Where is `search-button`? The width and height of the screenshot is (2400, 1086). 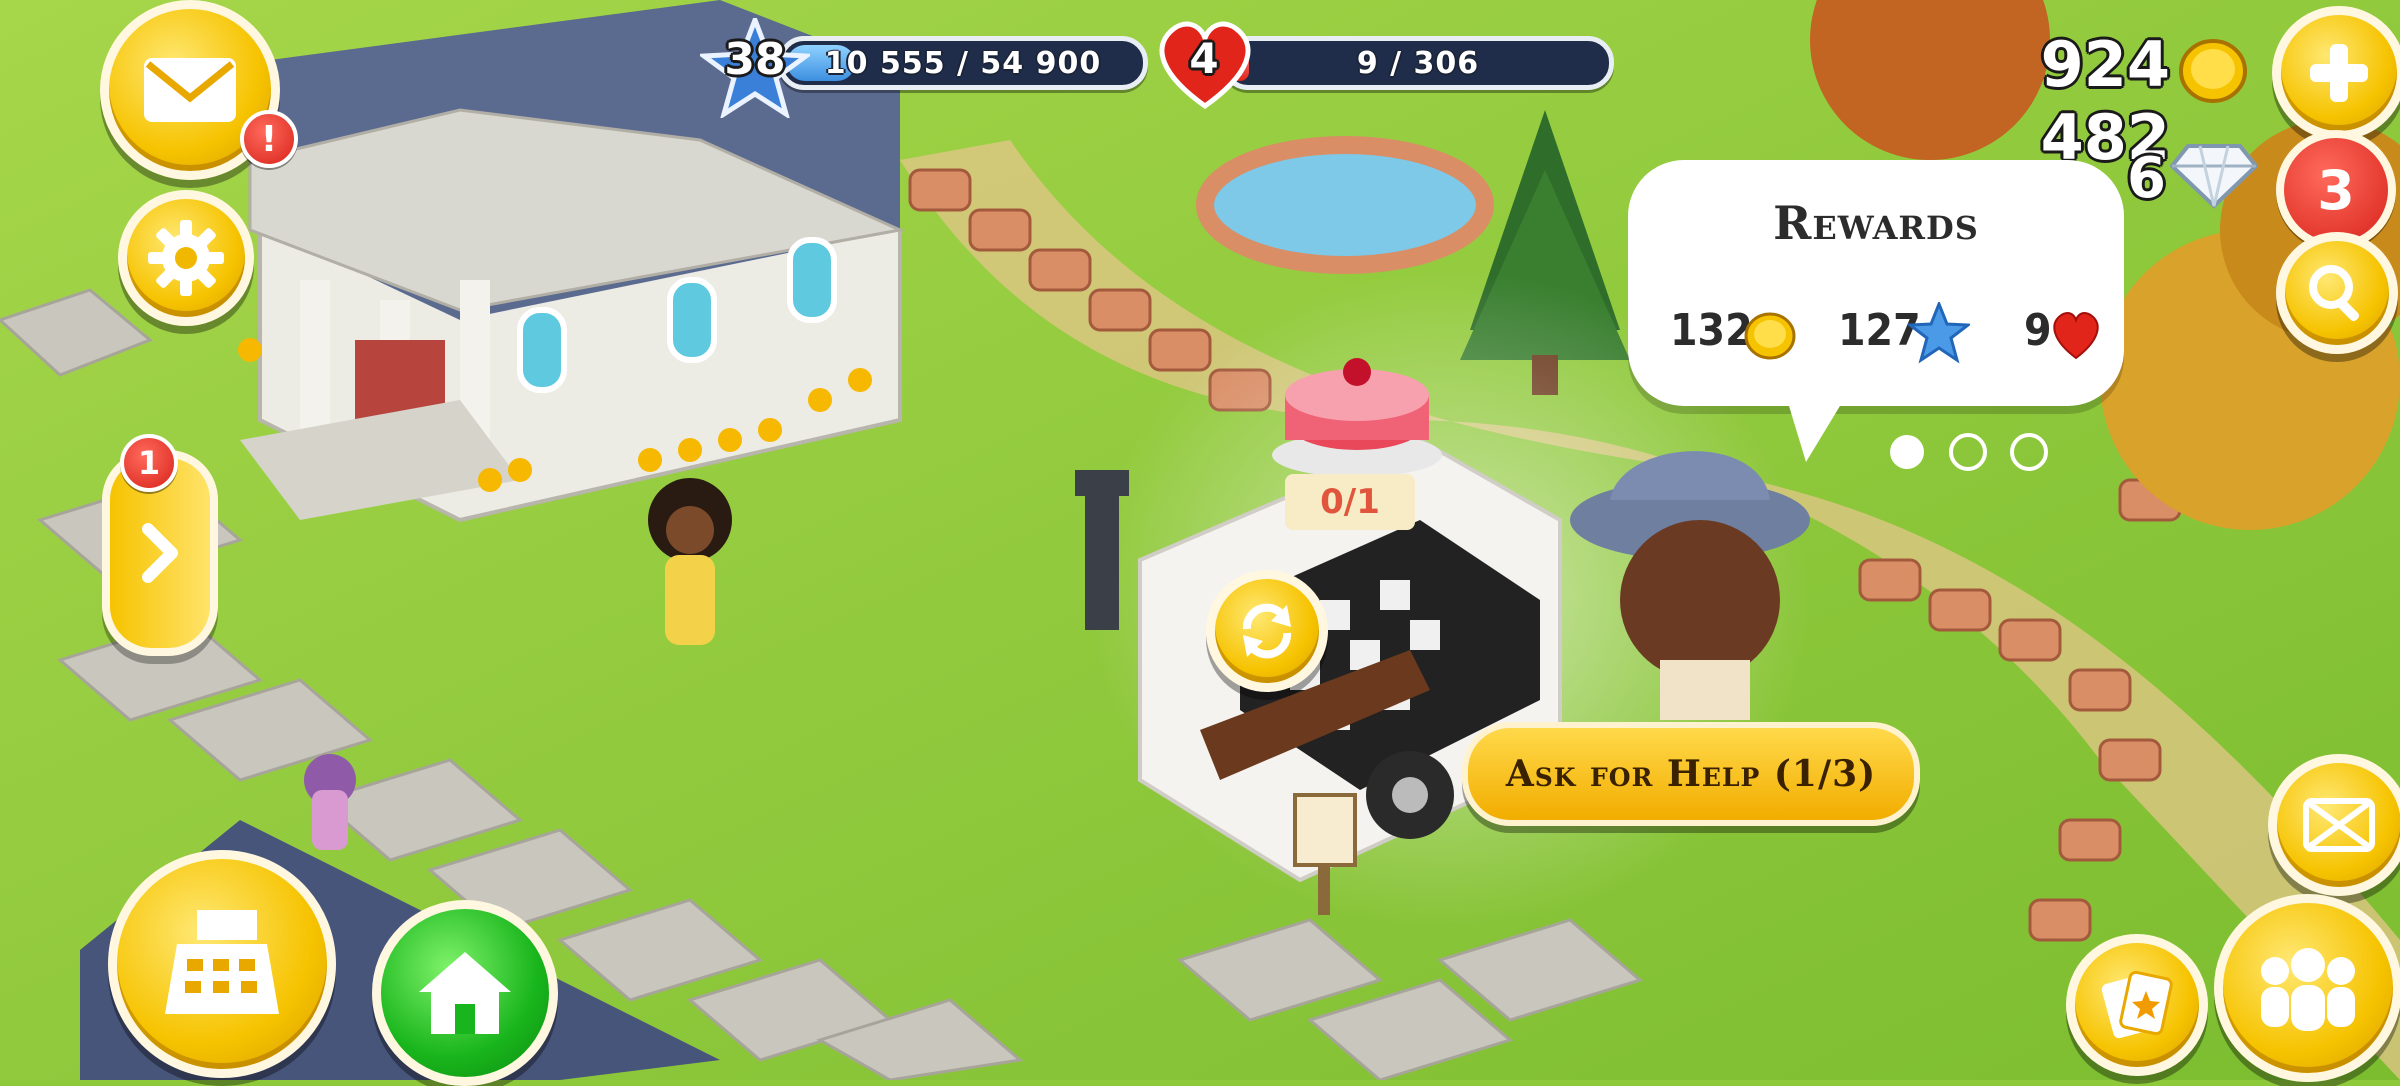 search-button is located at coordinates (2337, 293).